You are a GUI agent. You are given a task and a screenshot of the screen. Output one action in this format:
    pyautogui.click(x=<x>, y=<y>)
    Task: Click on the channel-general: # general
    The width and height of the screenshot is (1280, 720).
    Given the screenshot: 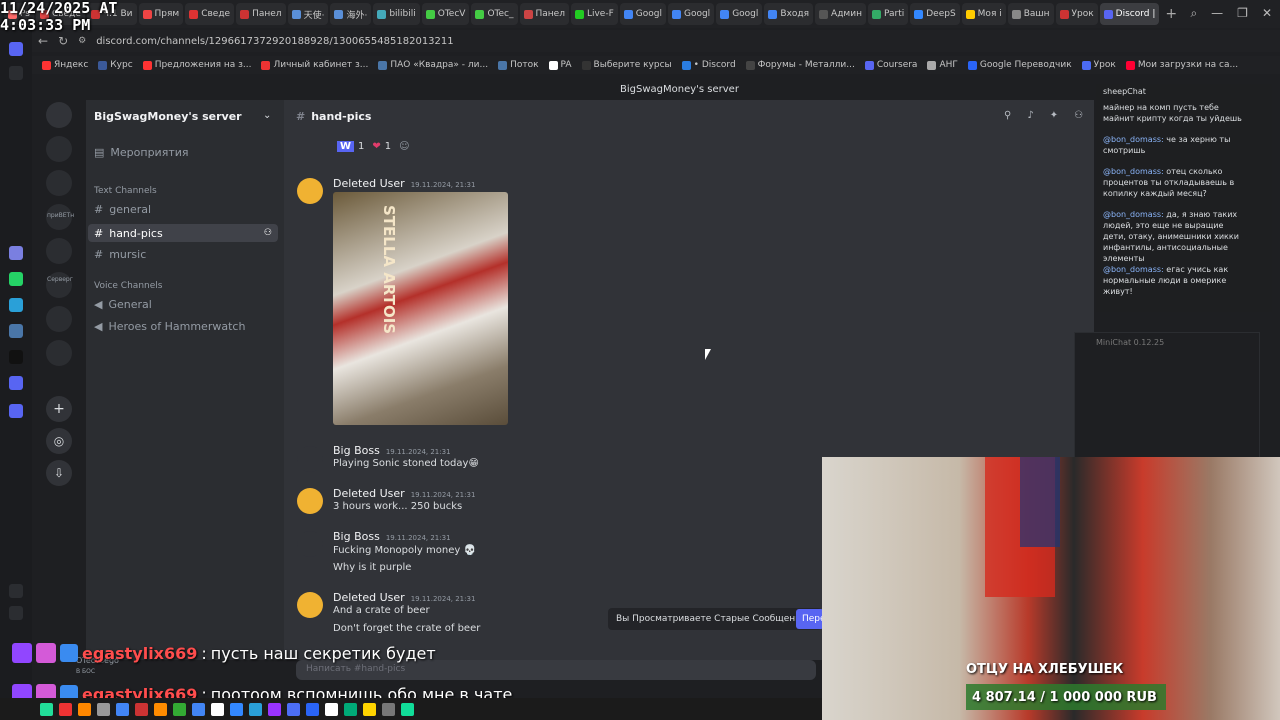 What is the action you would take?
    pyautogui.click(x=122, y=209)
    